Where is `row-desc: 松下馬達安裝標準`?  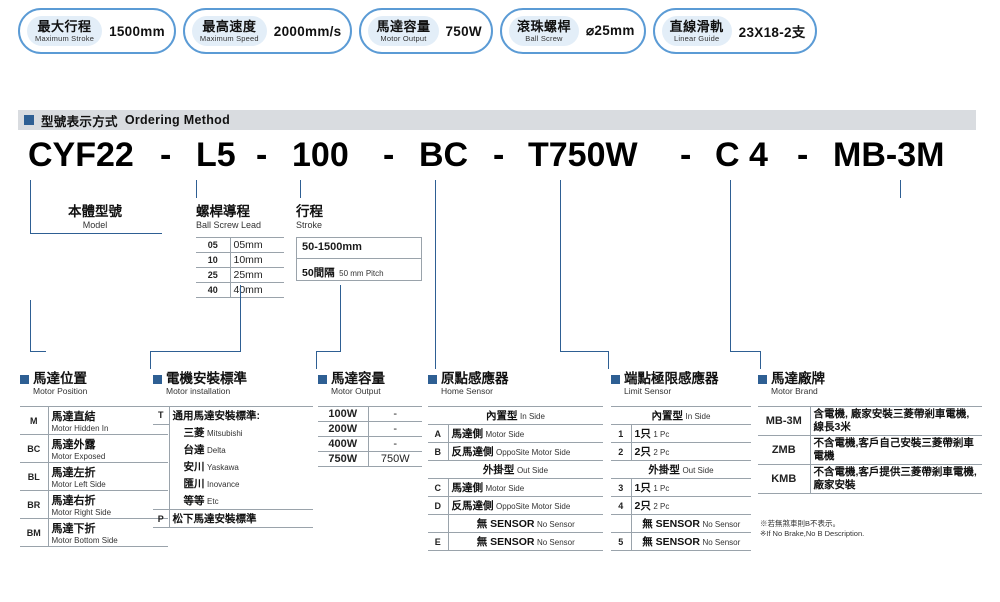 row-desc: 松下馬達安裝標準 is located at coordinates (241, 518).